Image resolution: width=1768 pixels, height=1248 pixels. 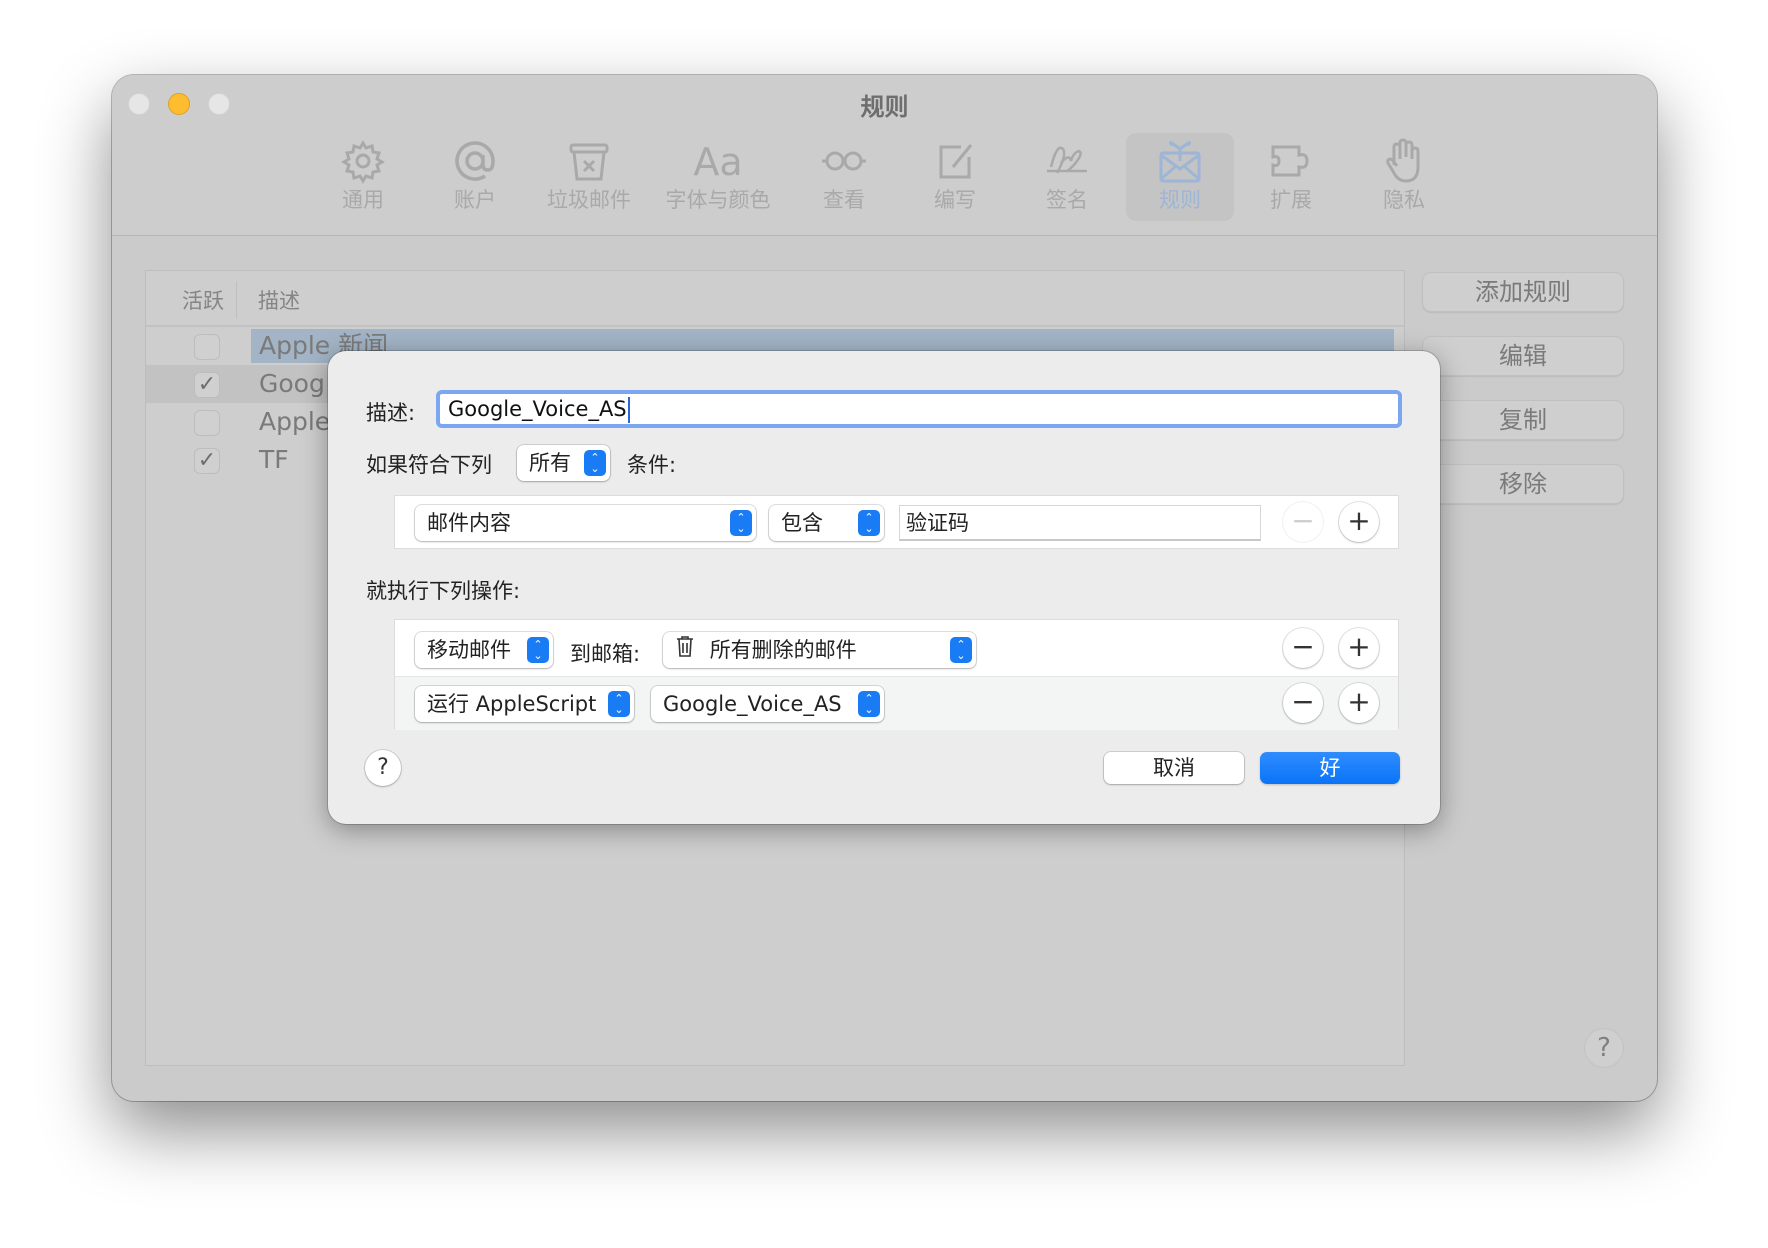 What do you see at coordinates (1359, 522) in the screenshot?
I see `add-condition-button: +` at bounding box center [1359, 522].